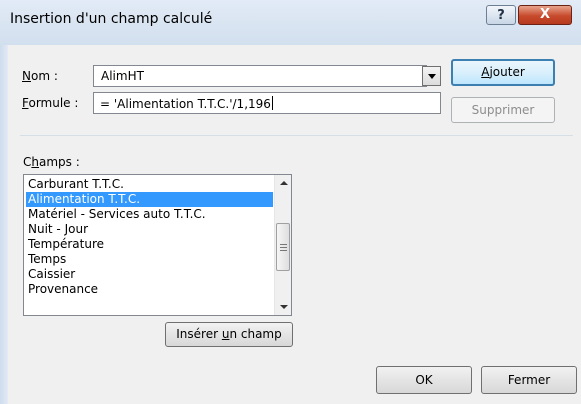 Image resolution: width=581 pixels, height=404 pixels. I want to click on ajouter-button: Ajouter, so click(503, 72).